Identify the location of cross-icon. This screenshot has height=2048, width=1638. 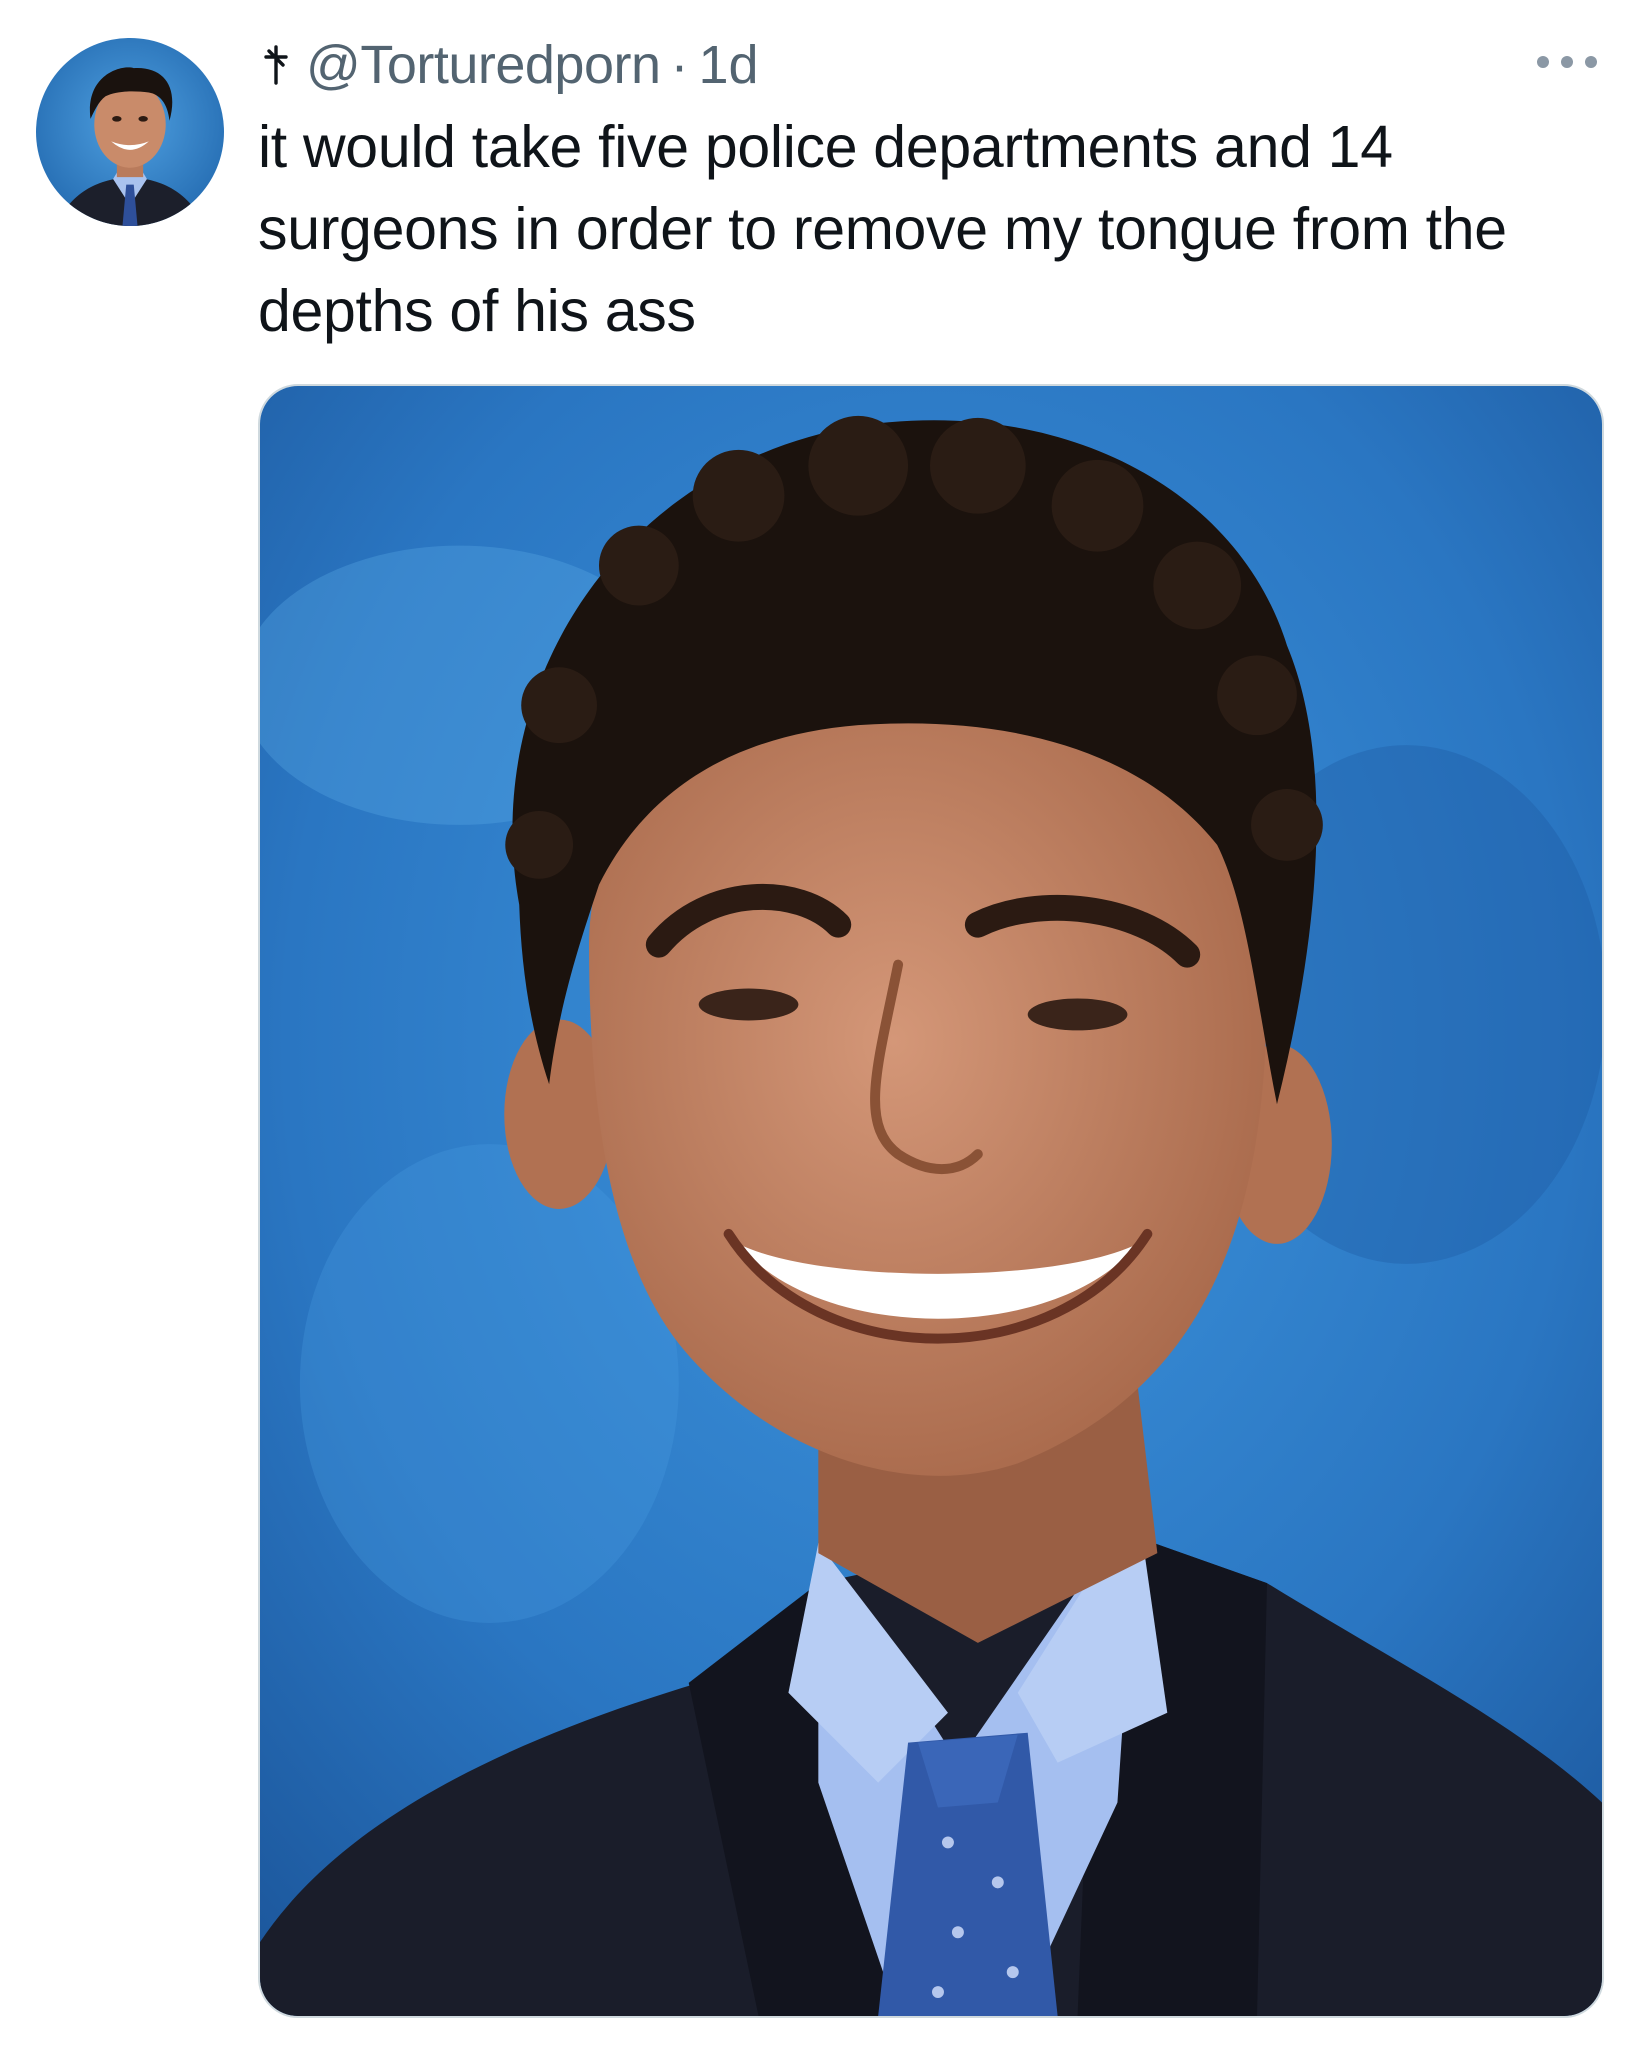
(276, 65).